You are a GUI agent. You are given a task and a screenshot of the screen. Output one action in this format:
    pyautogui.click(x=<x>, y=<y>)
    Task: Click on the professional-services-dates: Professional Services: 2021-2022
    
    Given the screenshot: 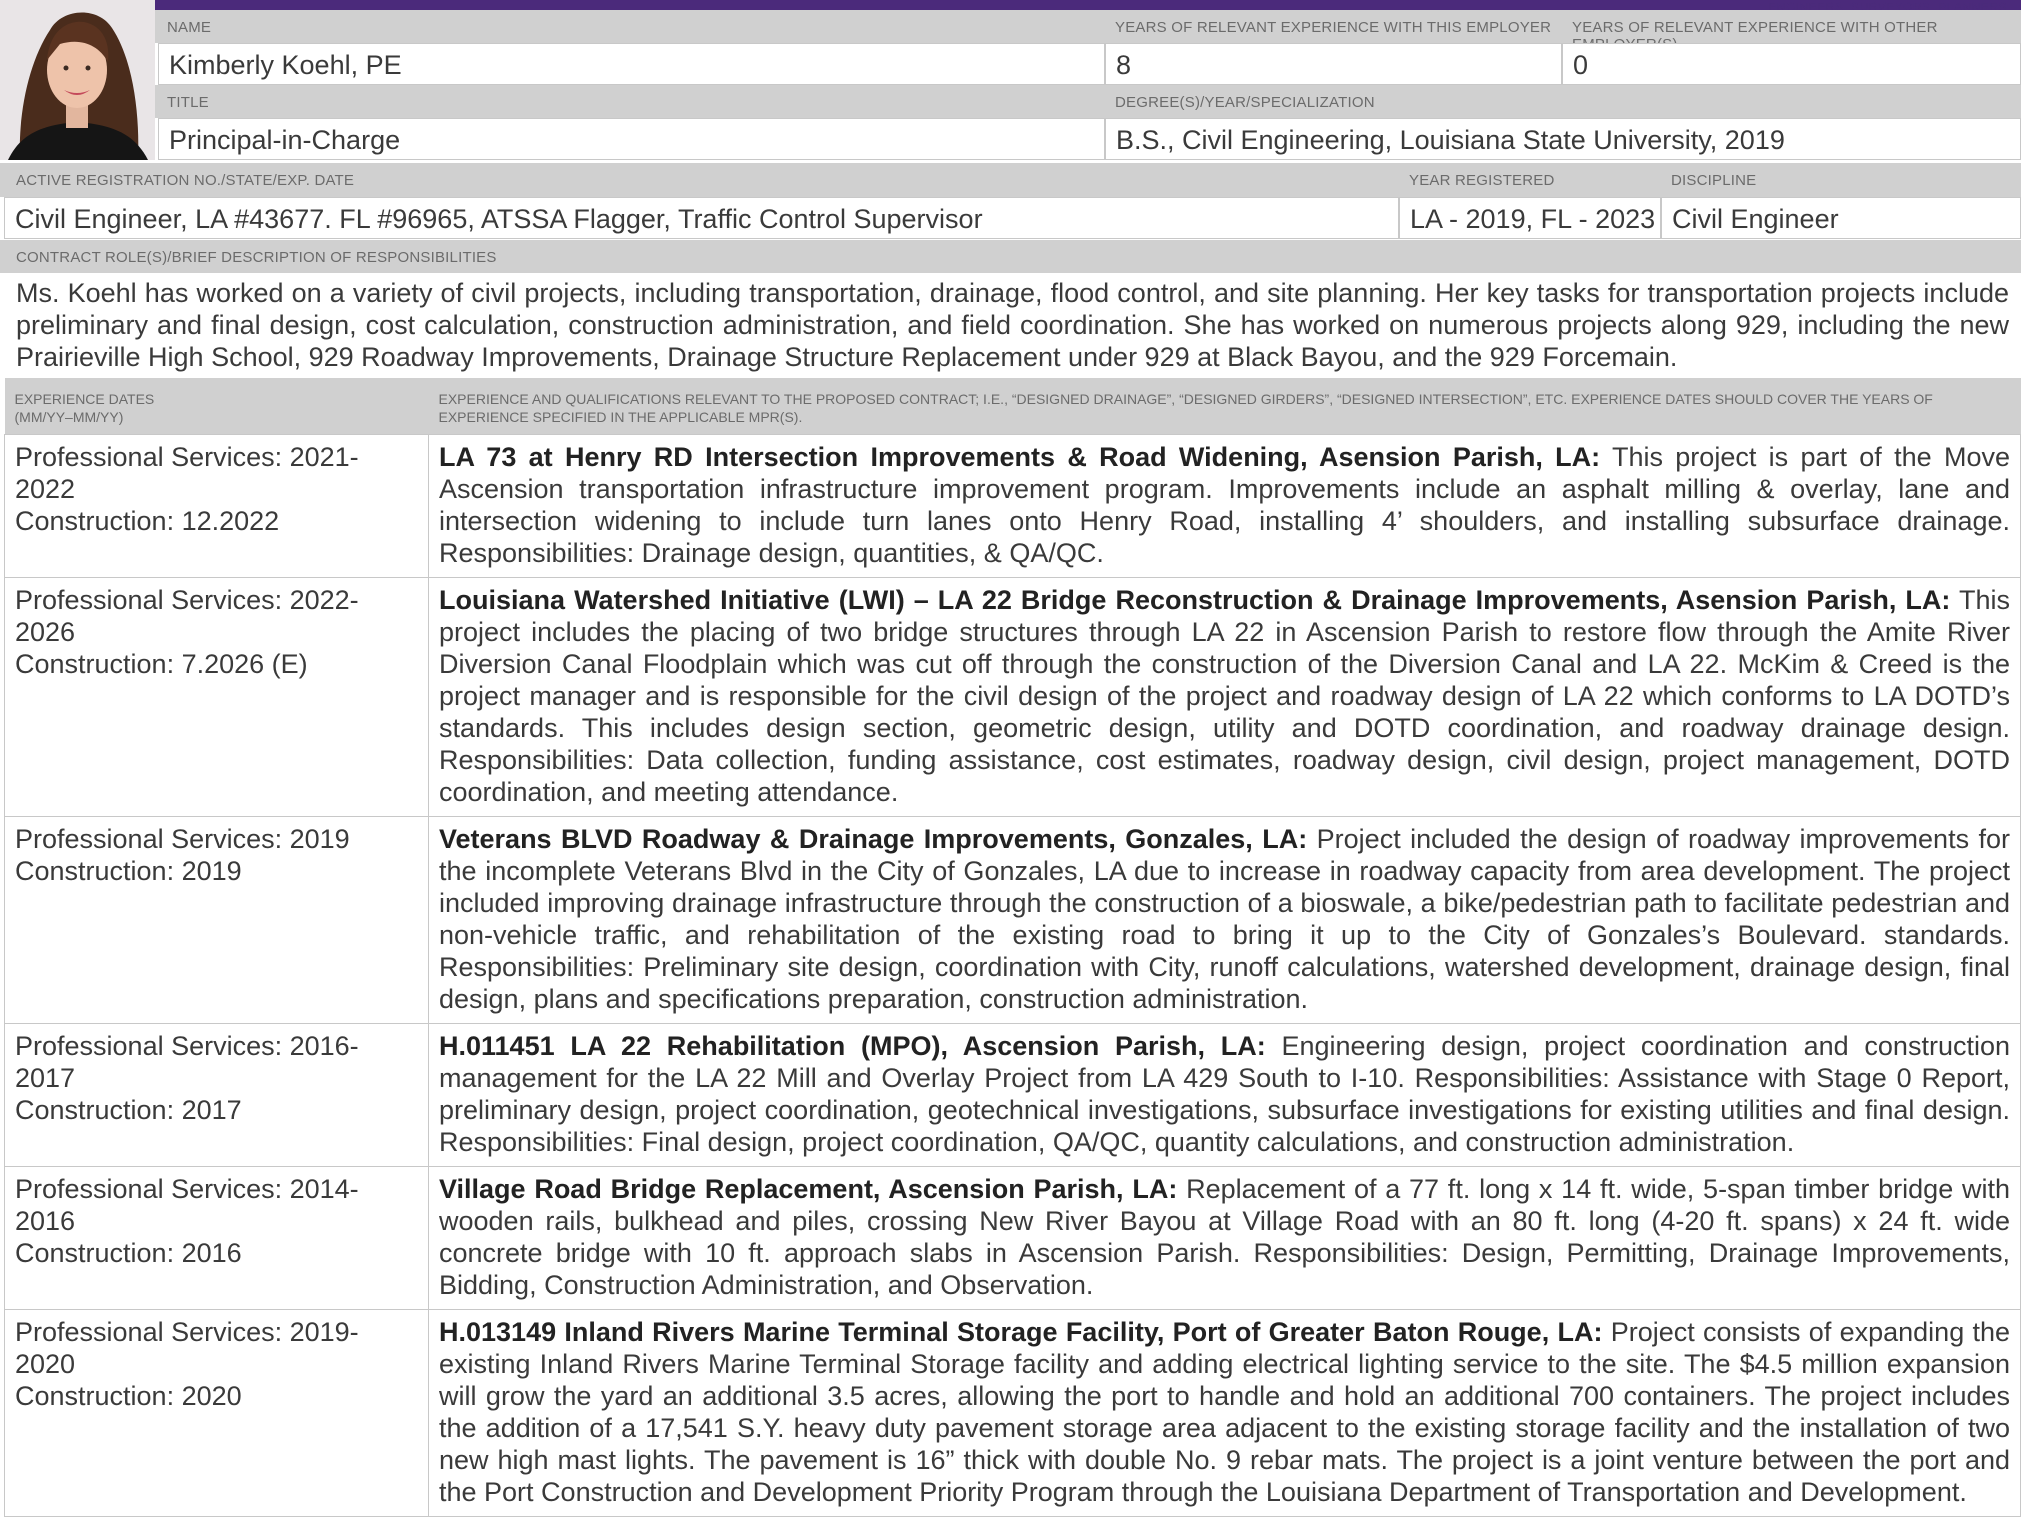 What is the action you would take?
    pyautogui.click(x=187, y=473)
    